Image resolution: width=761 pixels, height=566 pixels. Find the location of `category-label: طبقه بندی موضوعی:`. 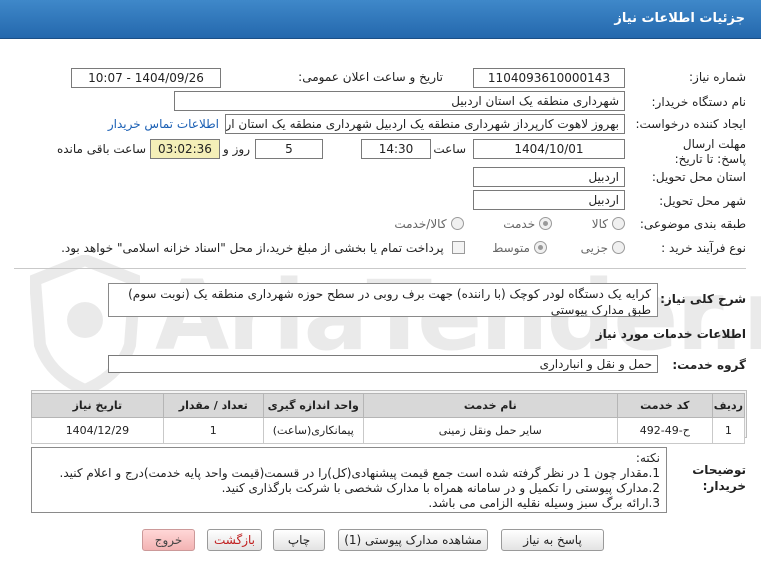

category-label: طبقه بندی موضوعی: is located at coordinates (692, 224).